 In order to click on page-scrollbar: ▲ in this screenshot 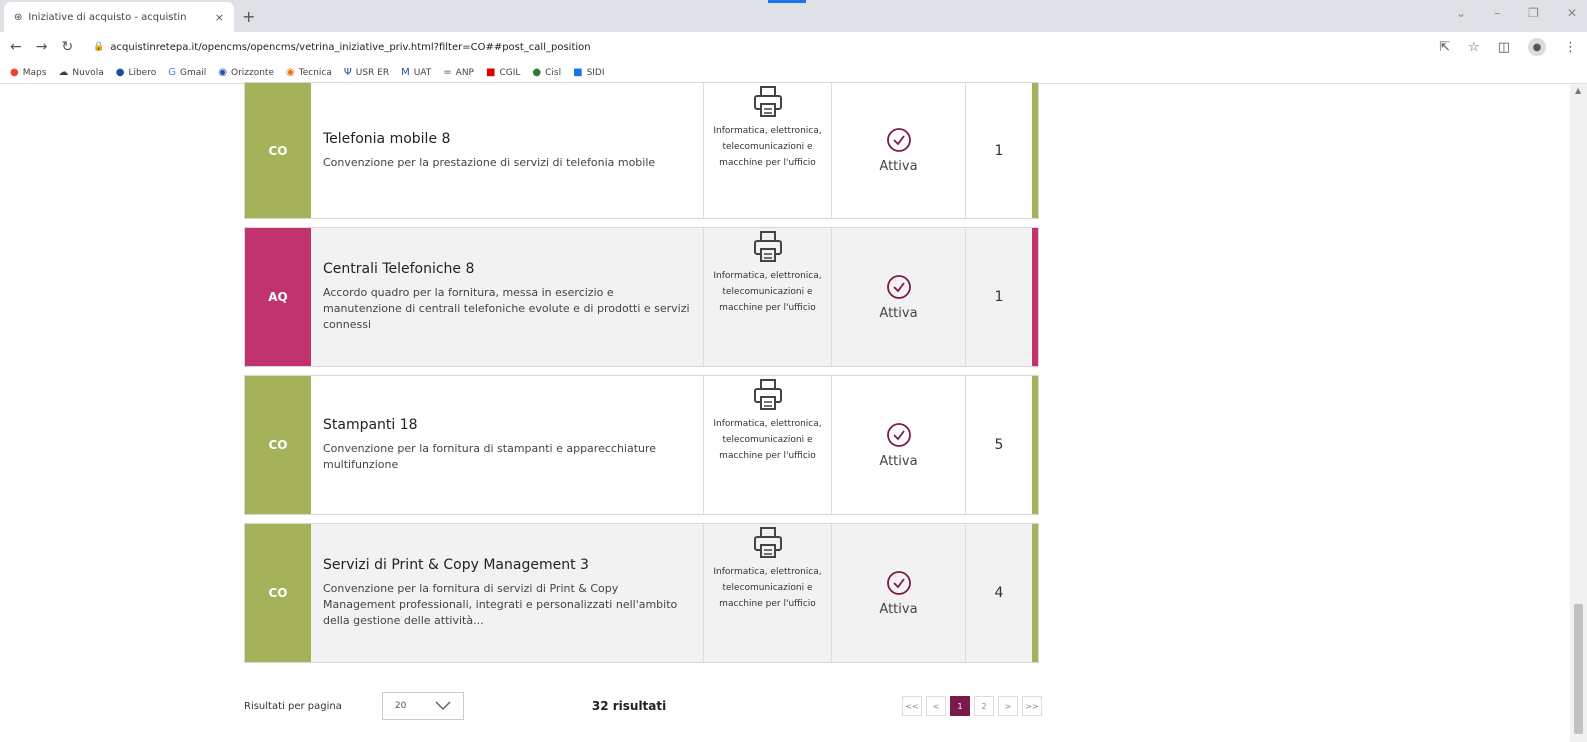, I will do `click(1578, 413)`.